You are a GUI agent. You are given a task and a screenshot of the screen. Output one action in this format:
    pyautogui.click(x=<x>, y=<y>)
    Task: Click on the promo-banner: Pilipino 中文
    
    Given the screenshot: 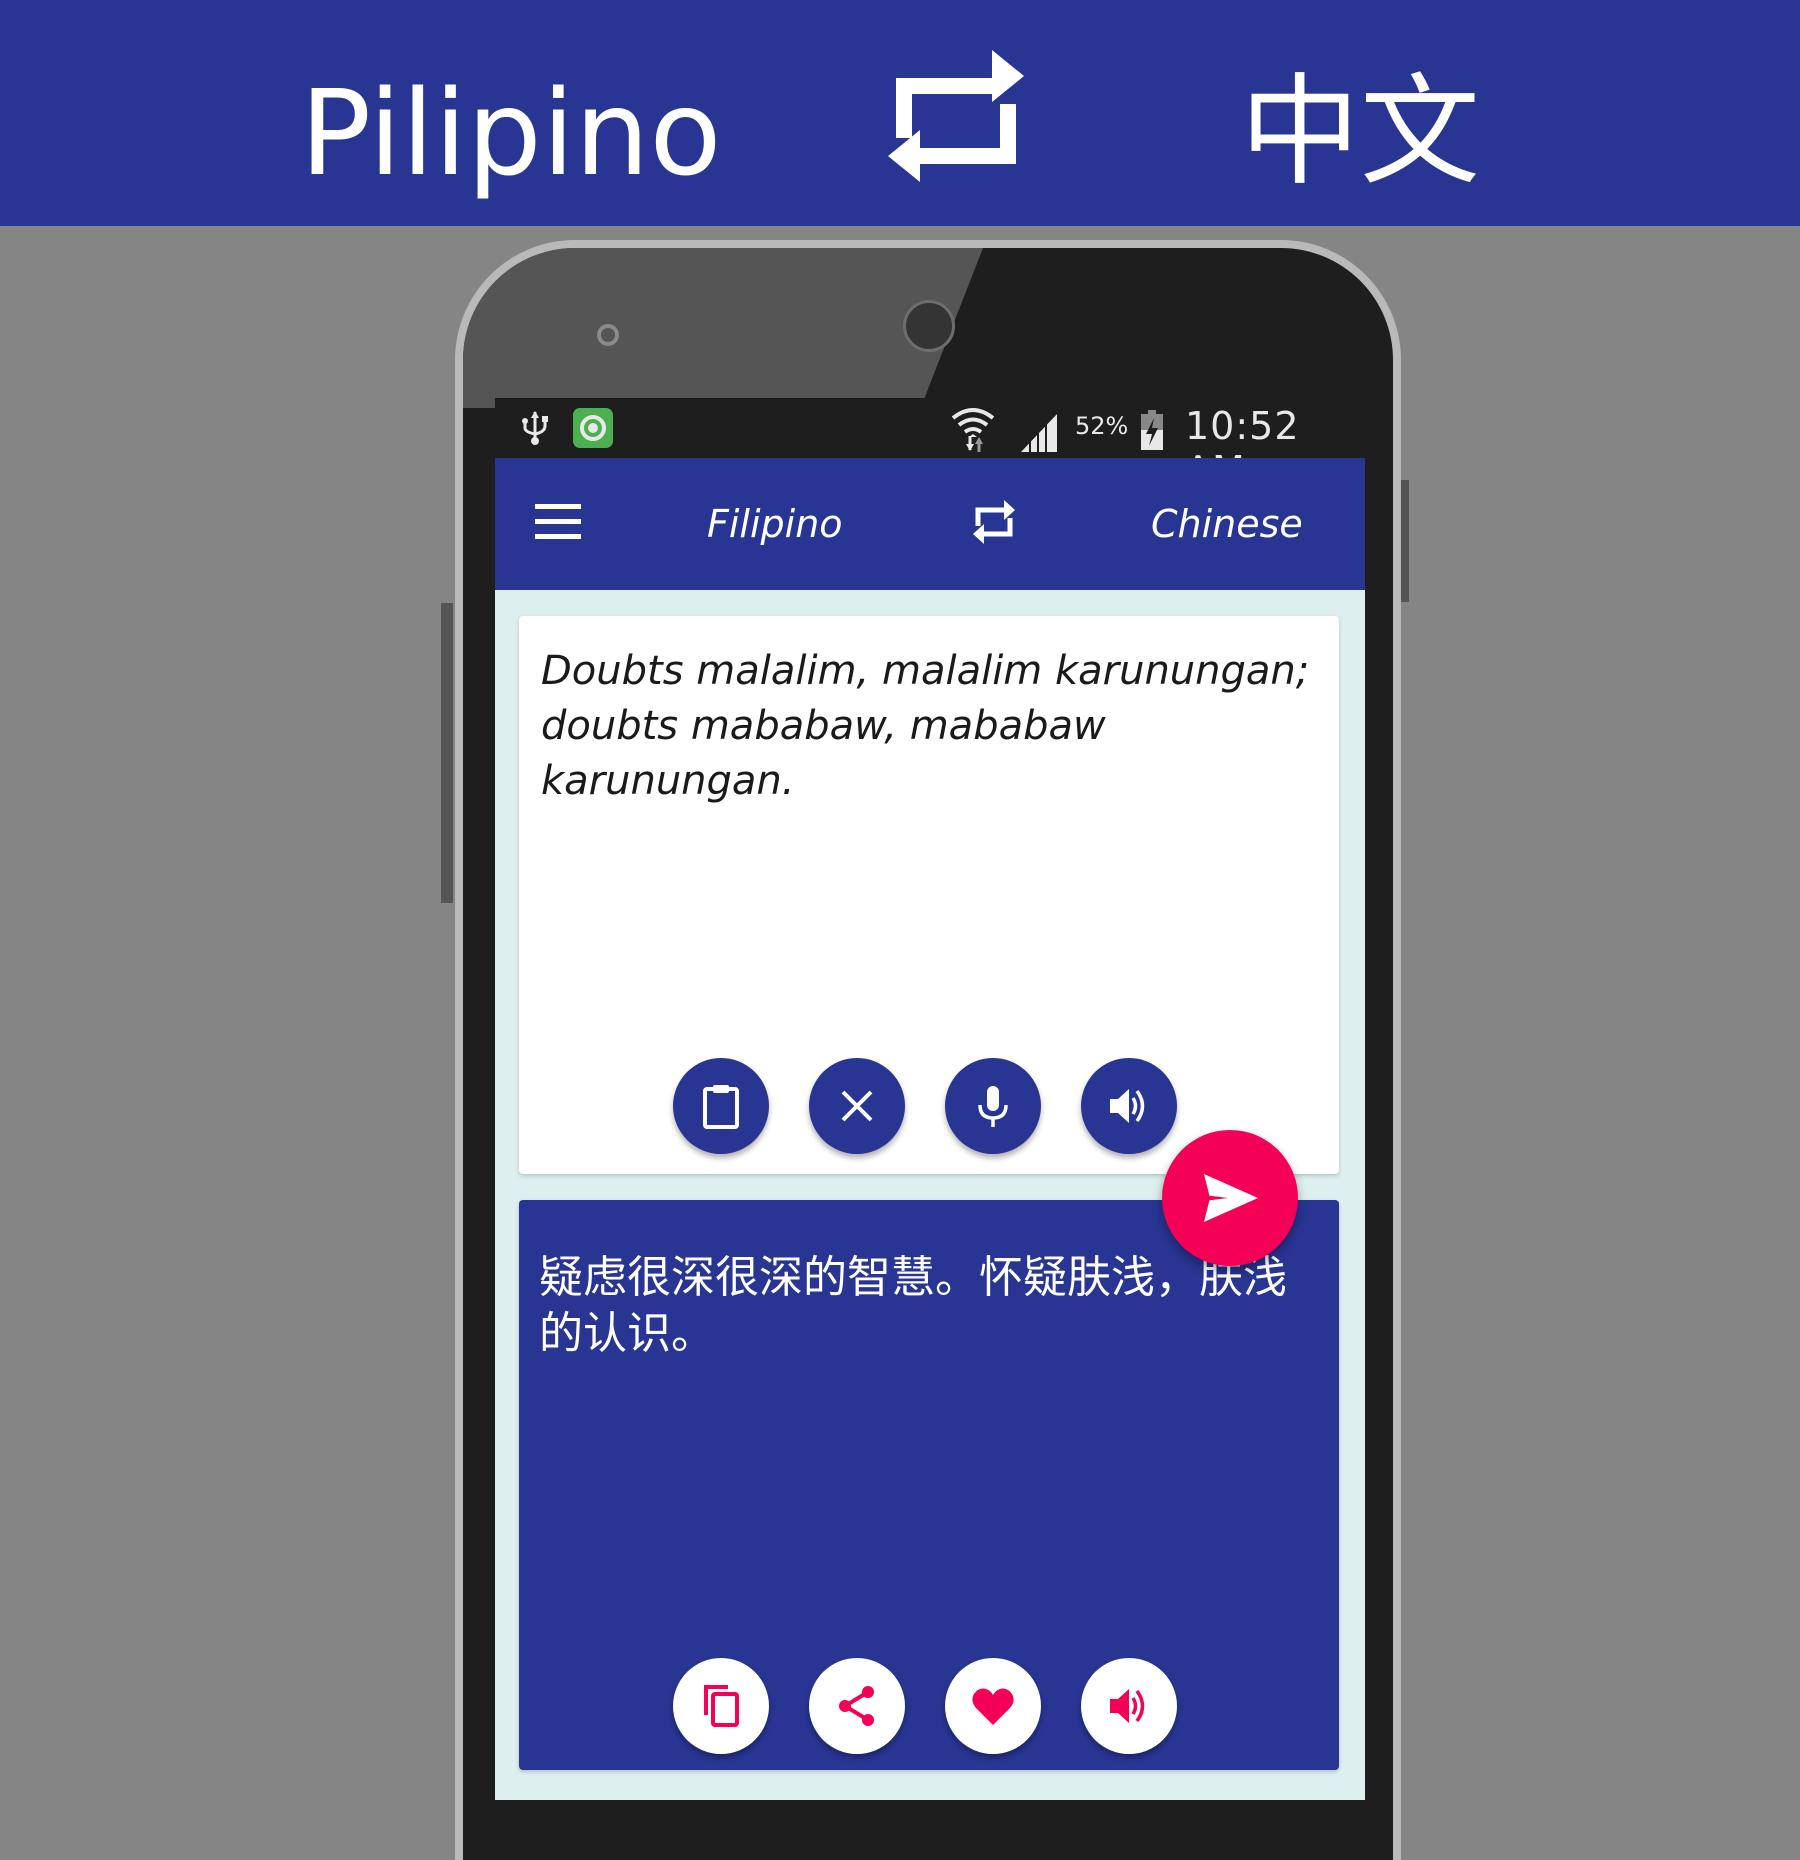 What is the action you would take?
    pyautogui.click(x=900, y=113)
    